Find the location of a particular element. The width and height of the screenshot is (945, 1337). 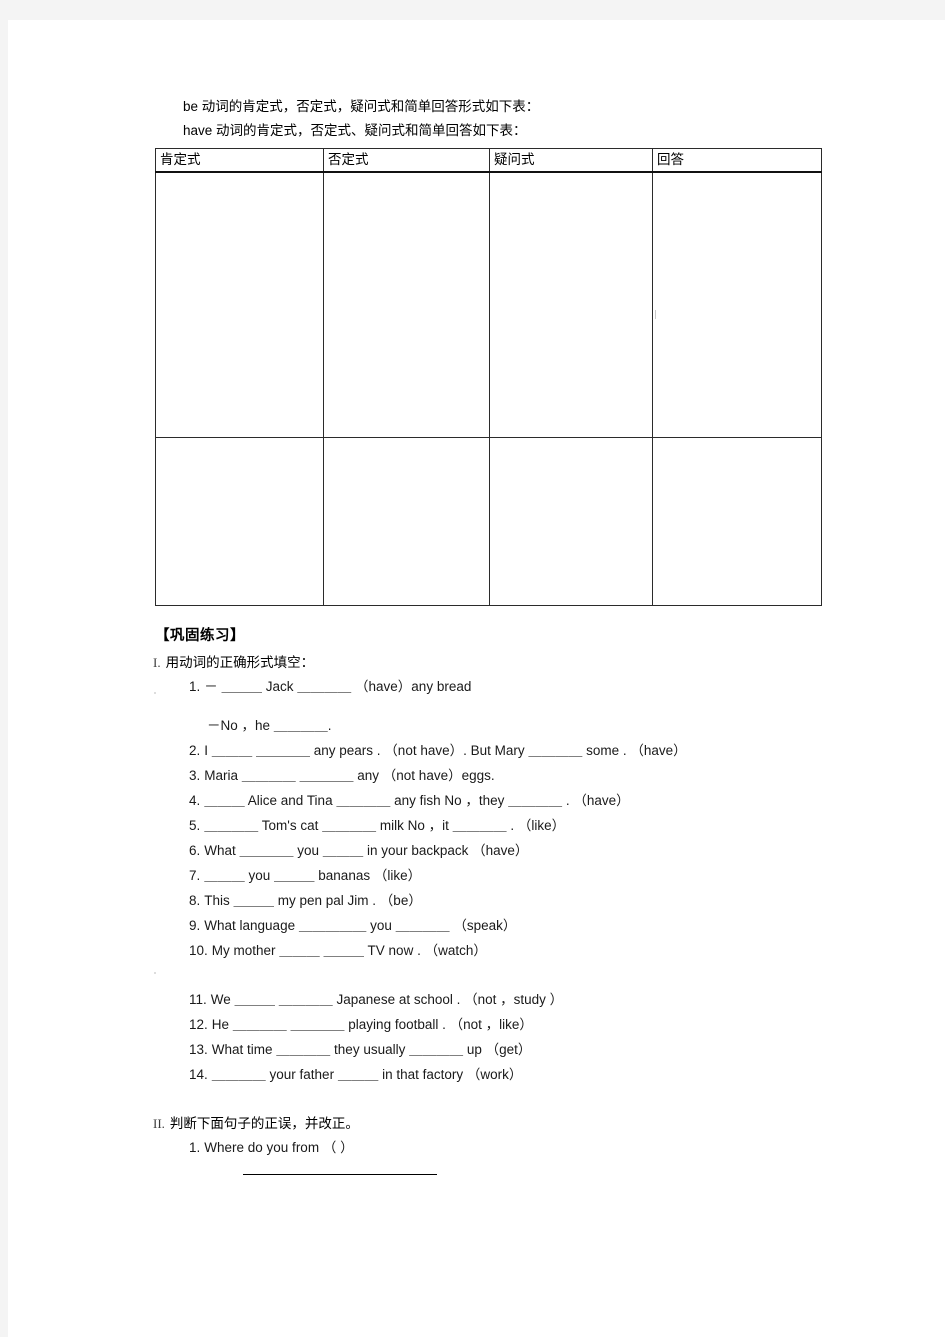

section-title-text: 判断下面句子的正误，并改正。 is located at coordinates (264, 1123).